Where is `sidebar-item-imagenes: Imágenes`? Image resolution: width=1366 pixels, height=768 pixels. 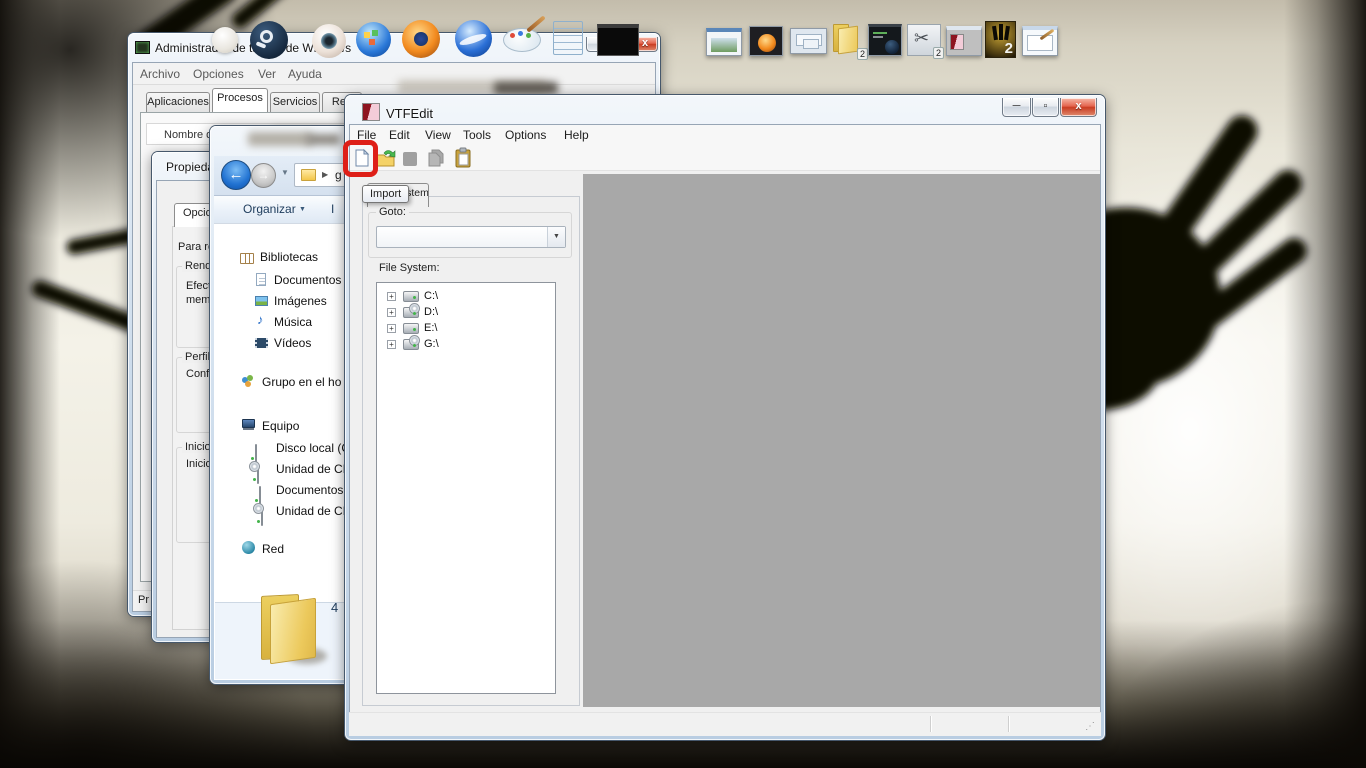
sidebar-item-imagenes: Imágenes is located at coordinates (300, 301).